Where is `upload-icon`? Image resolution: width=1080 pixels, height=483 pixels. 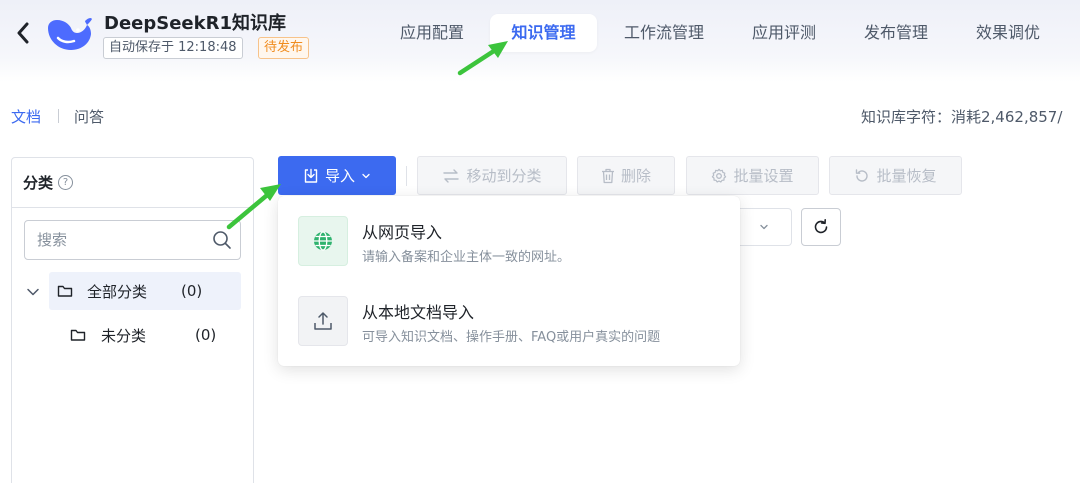
upload-icon is located at coordinates (323, 321).